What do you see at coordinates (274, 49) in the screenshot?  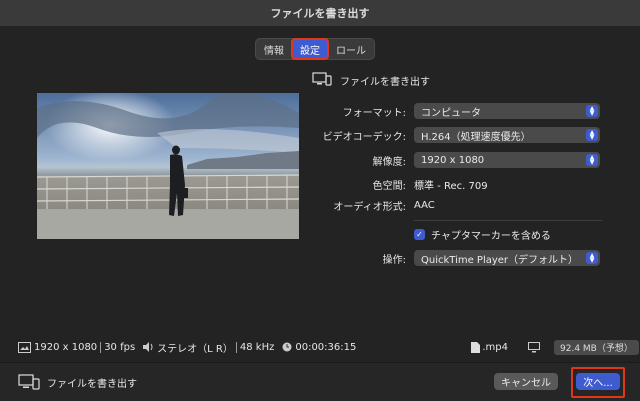 I see `tab-info: 情報` at bounding box center [274, 49].